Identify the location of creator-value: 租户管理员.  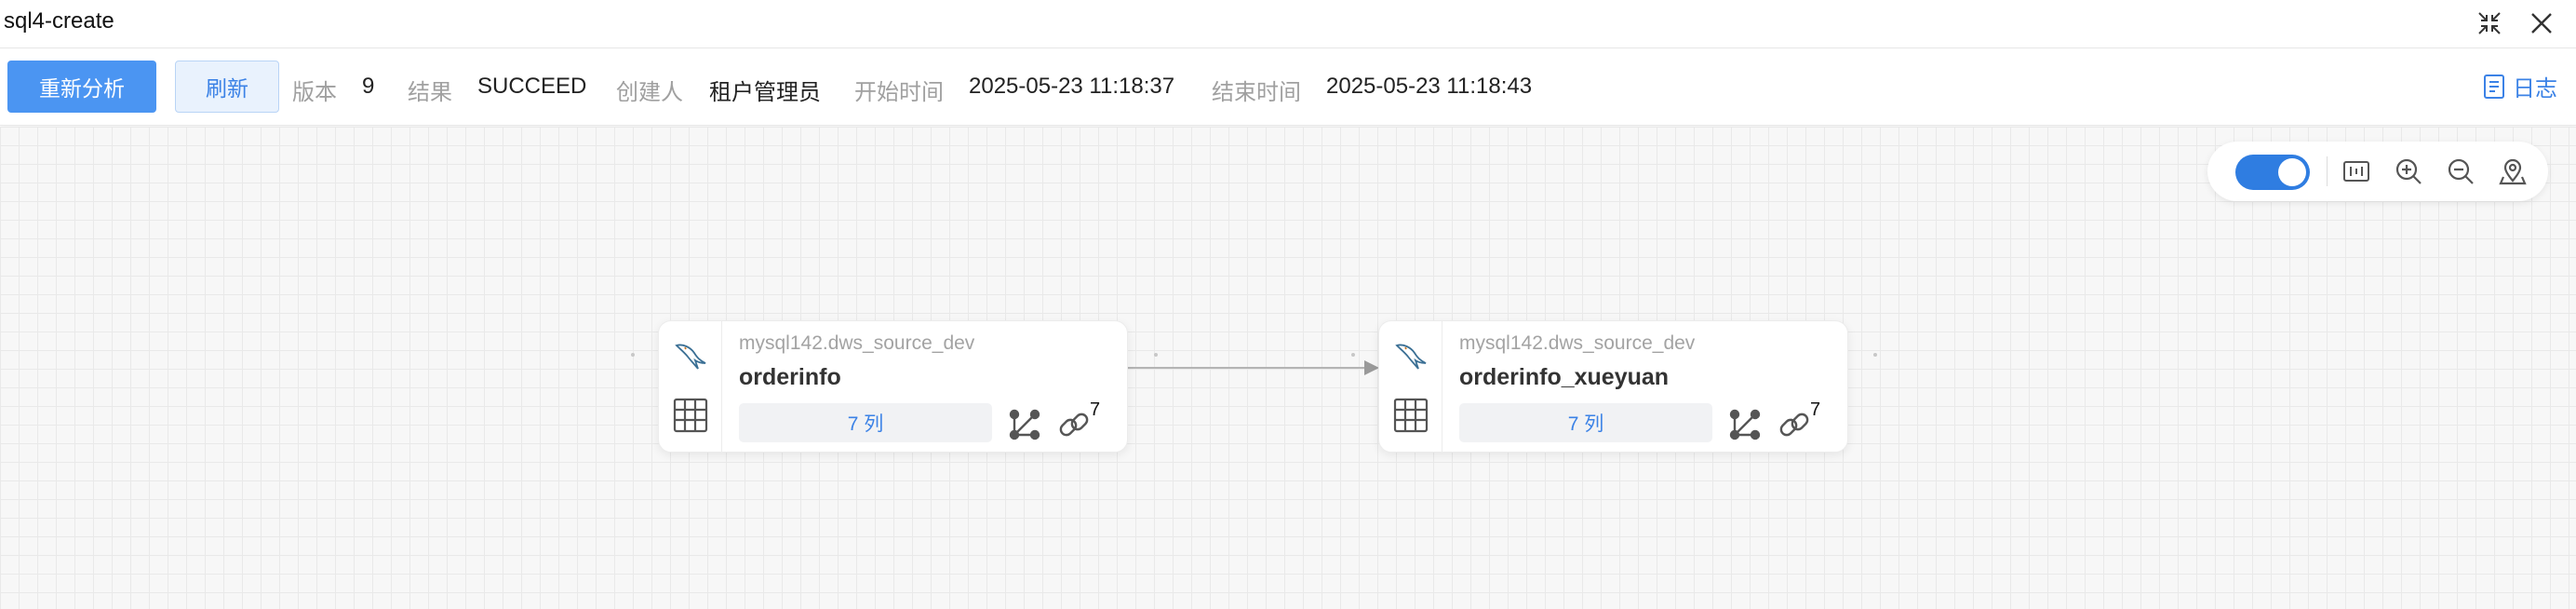
(765, 92).